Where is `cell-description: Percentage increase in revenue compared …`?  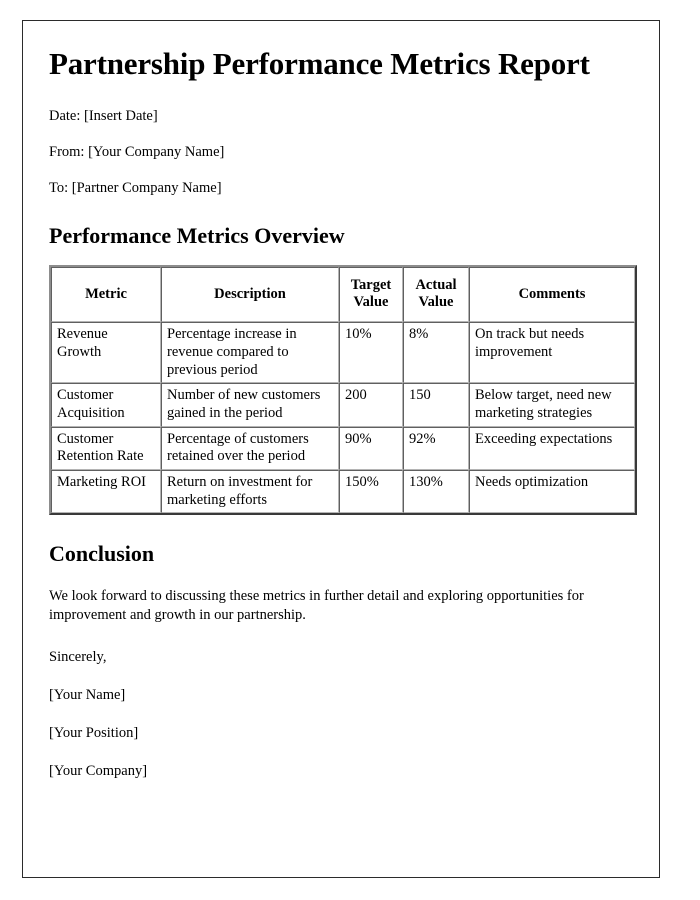
cell-description: Percentage increase in revenue compared … is located at coordinates (250, 353).